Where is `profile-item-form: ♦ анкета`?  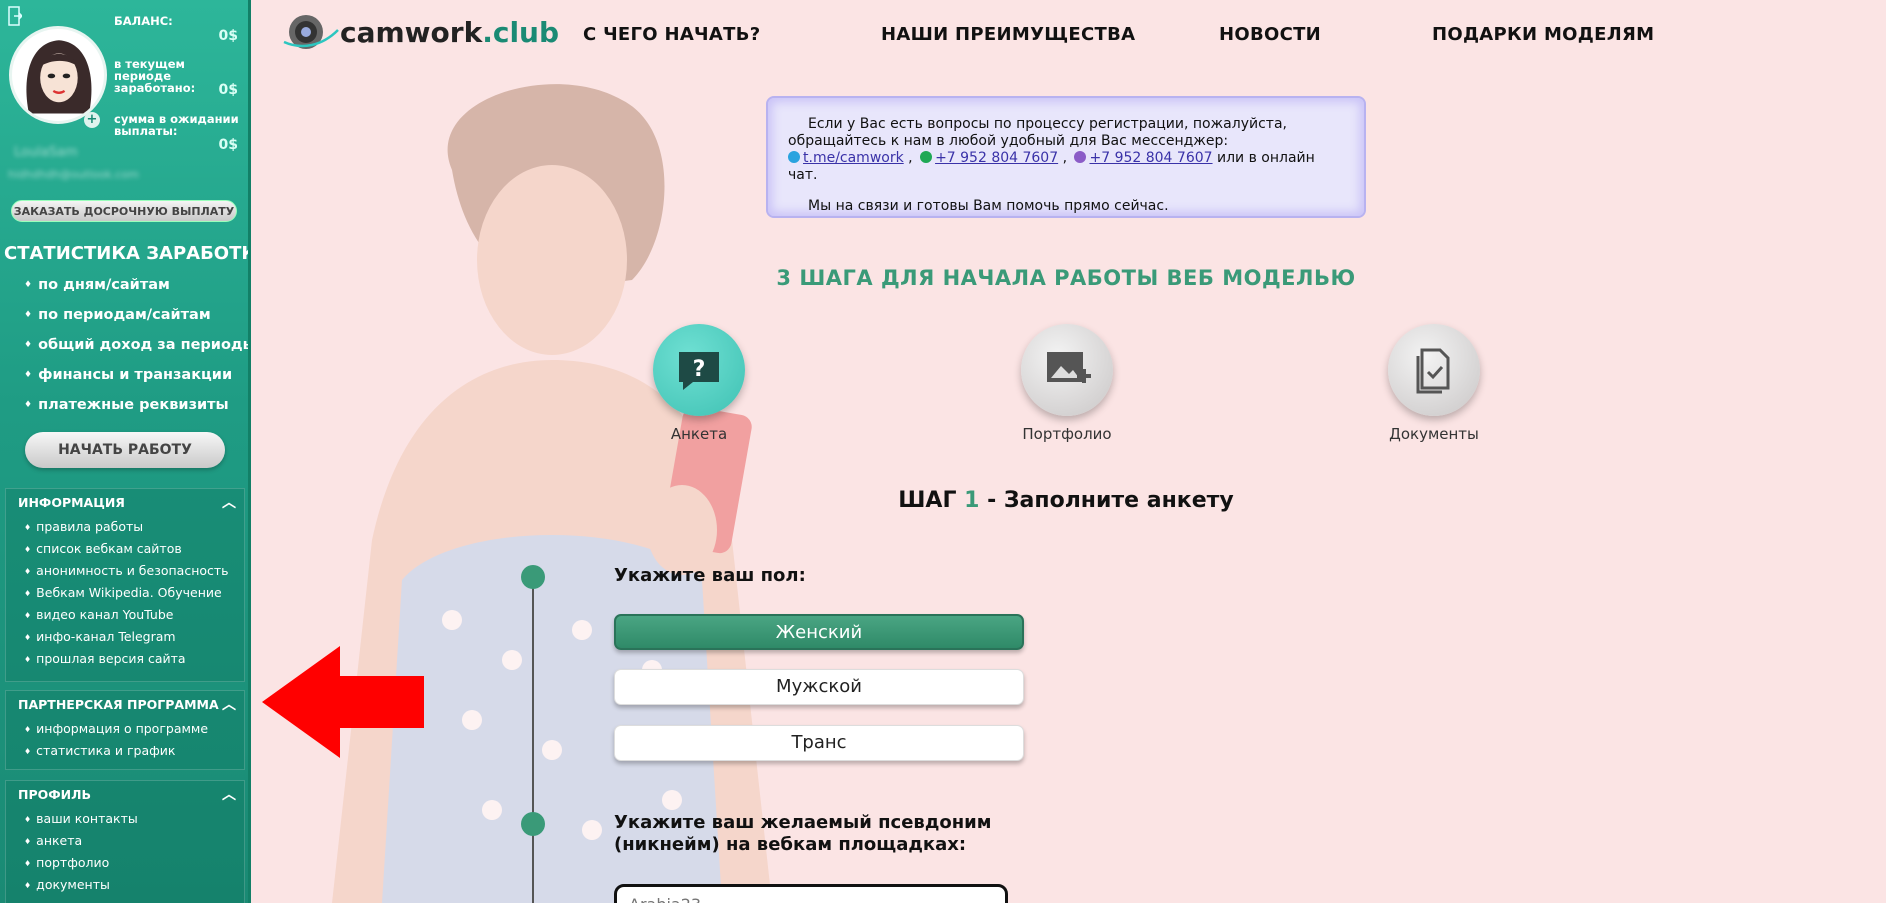
profile-item-form: ♦ анкета is located at coordinates (134, 842).